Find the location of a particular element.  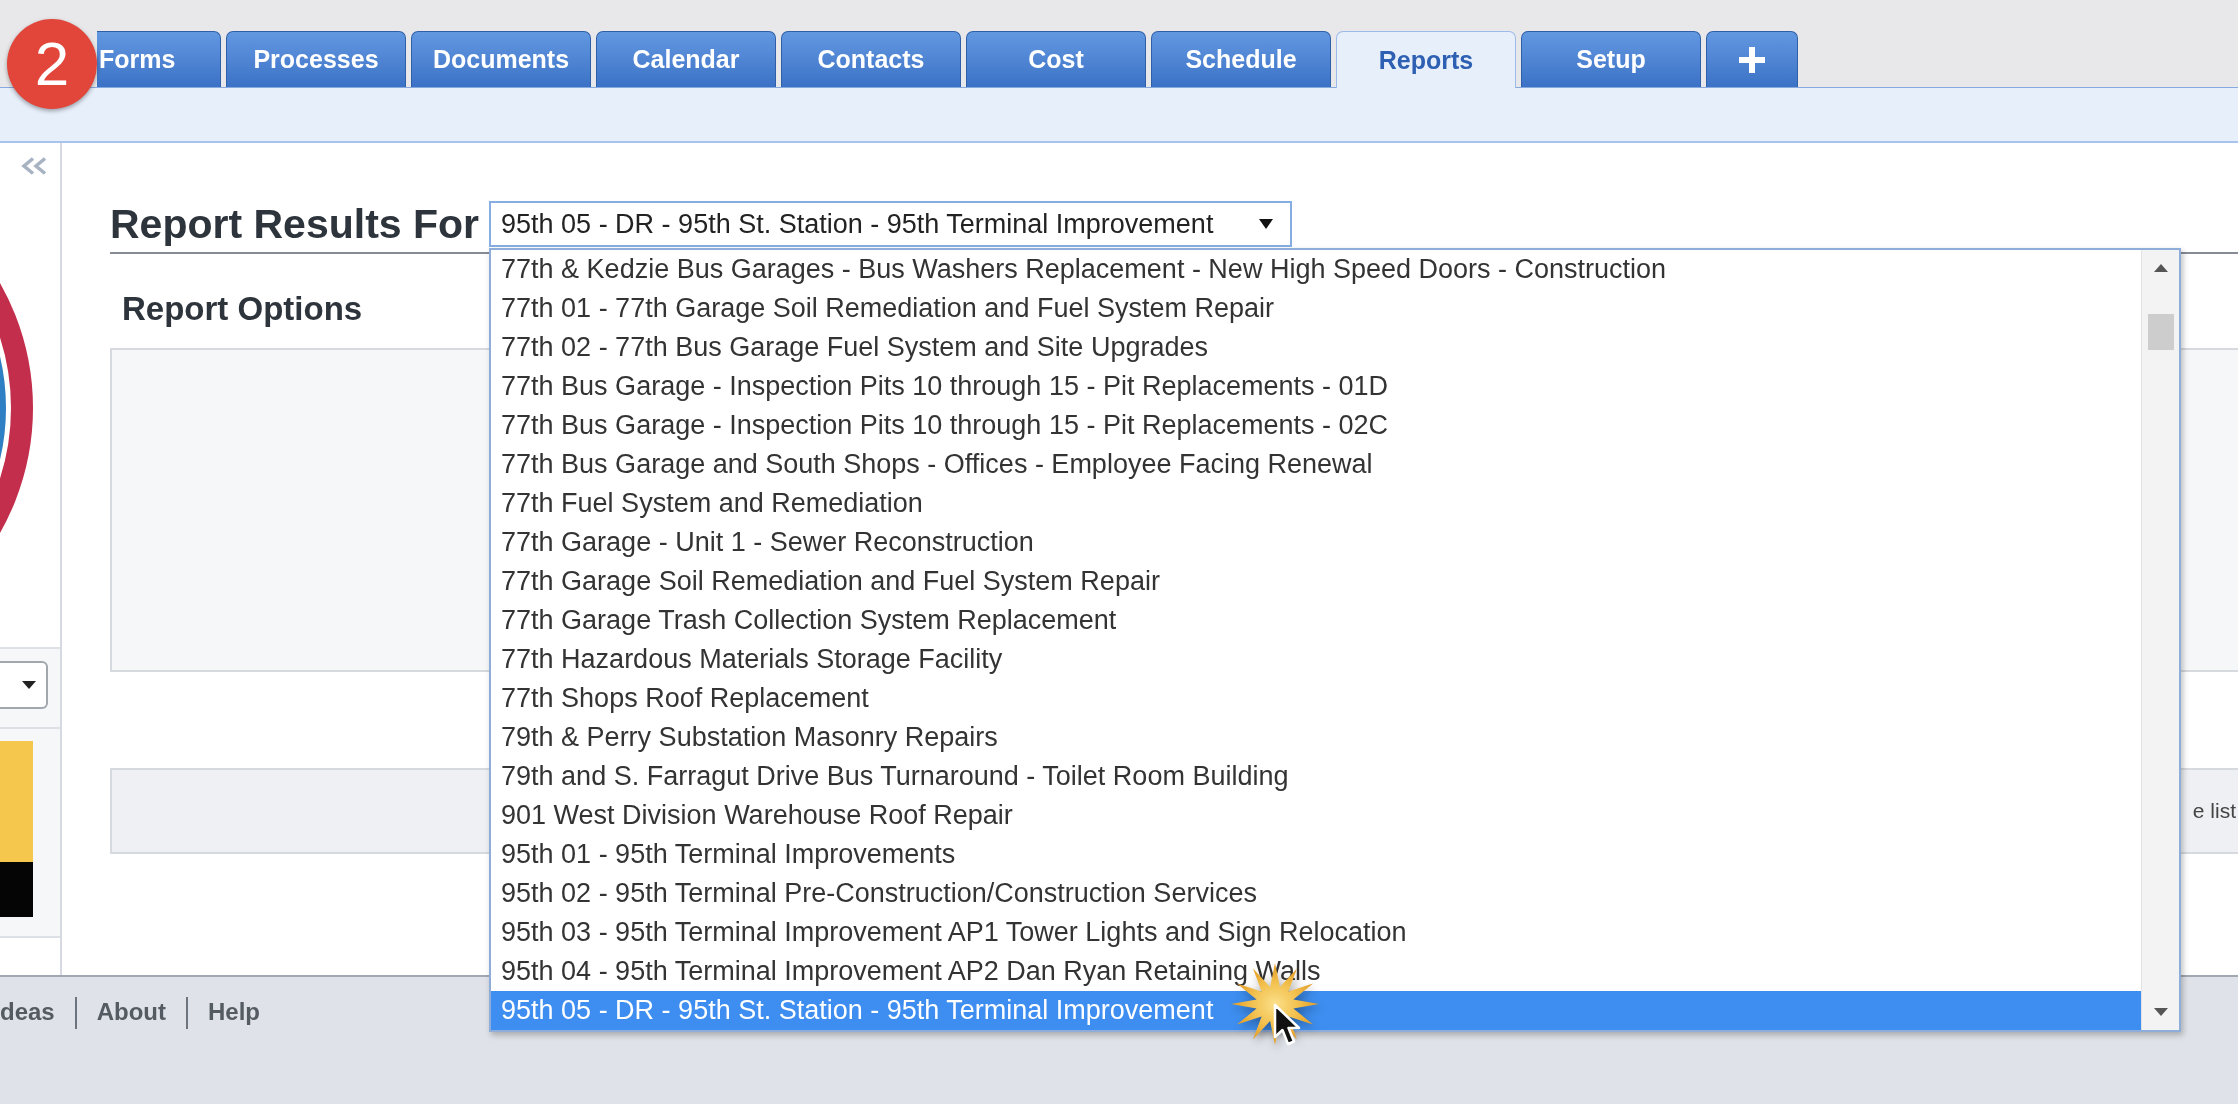

plus-icon is located at coordinates (1752, 59).